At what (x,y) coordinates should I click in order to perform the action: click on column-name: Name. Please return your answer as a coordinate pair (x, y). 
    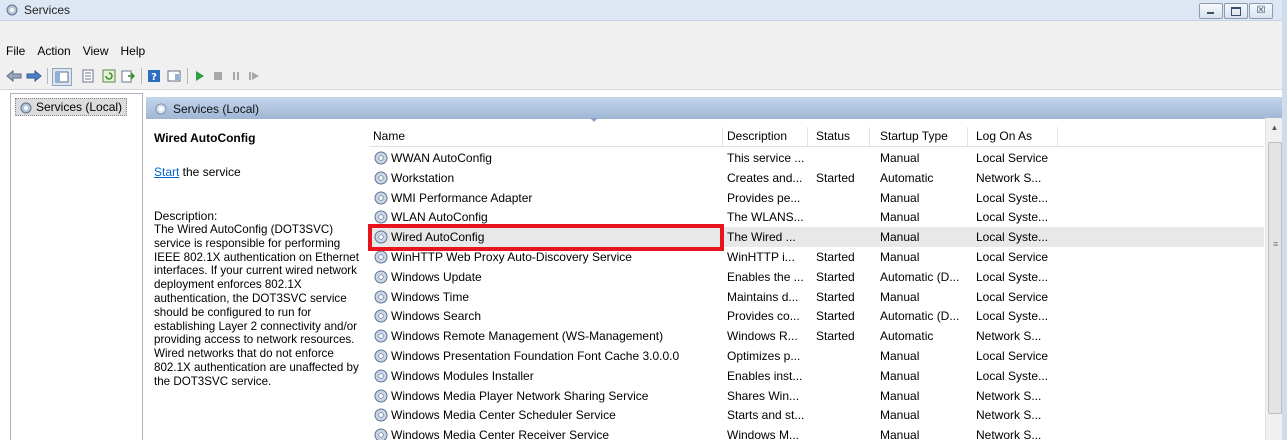
    Looking at the image, I should click on (389, 136).